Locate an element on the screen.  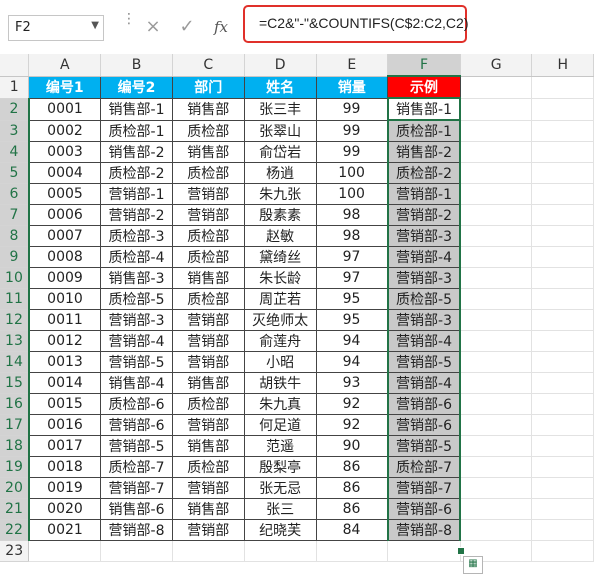
data-cell: 93 is located at coordinates (352, 383).